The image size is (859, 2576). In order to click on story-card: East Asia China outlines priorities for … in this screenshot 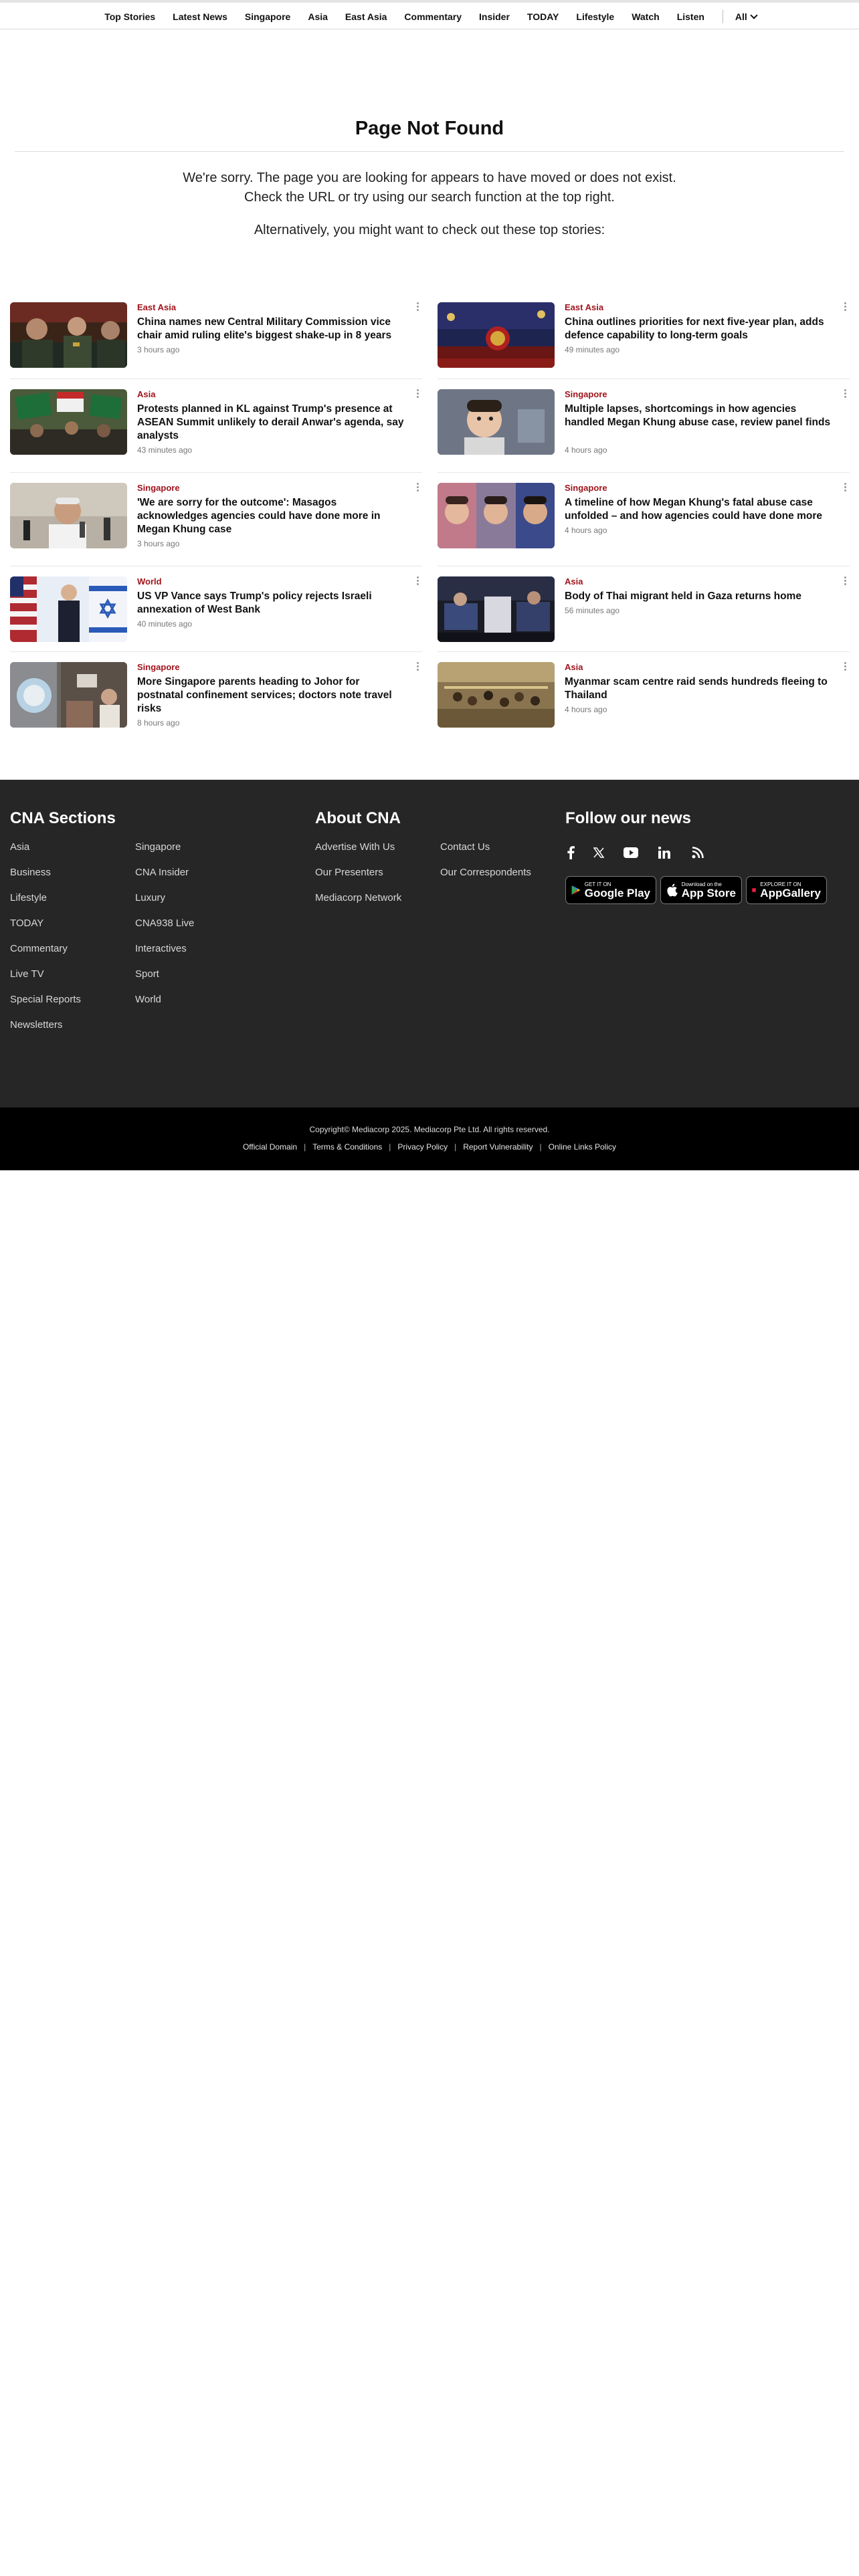, I will do `click(644, 338)`.